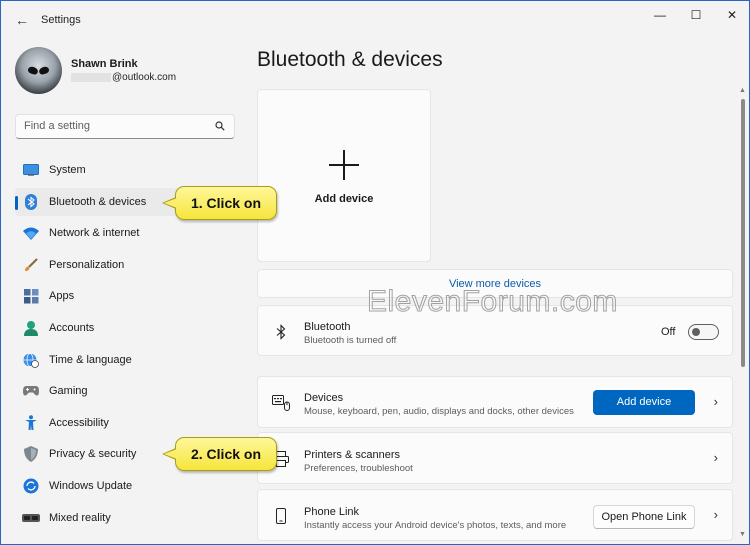 The image size is (750, 545). Describe the element at coordinates (281, 516) in the screenshot. I see `phone-icon` at that location.